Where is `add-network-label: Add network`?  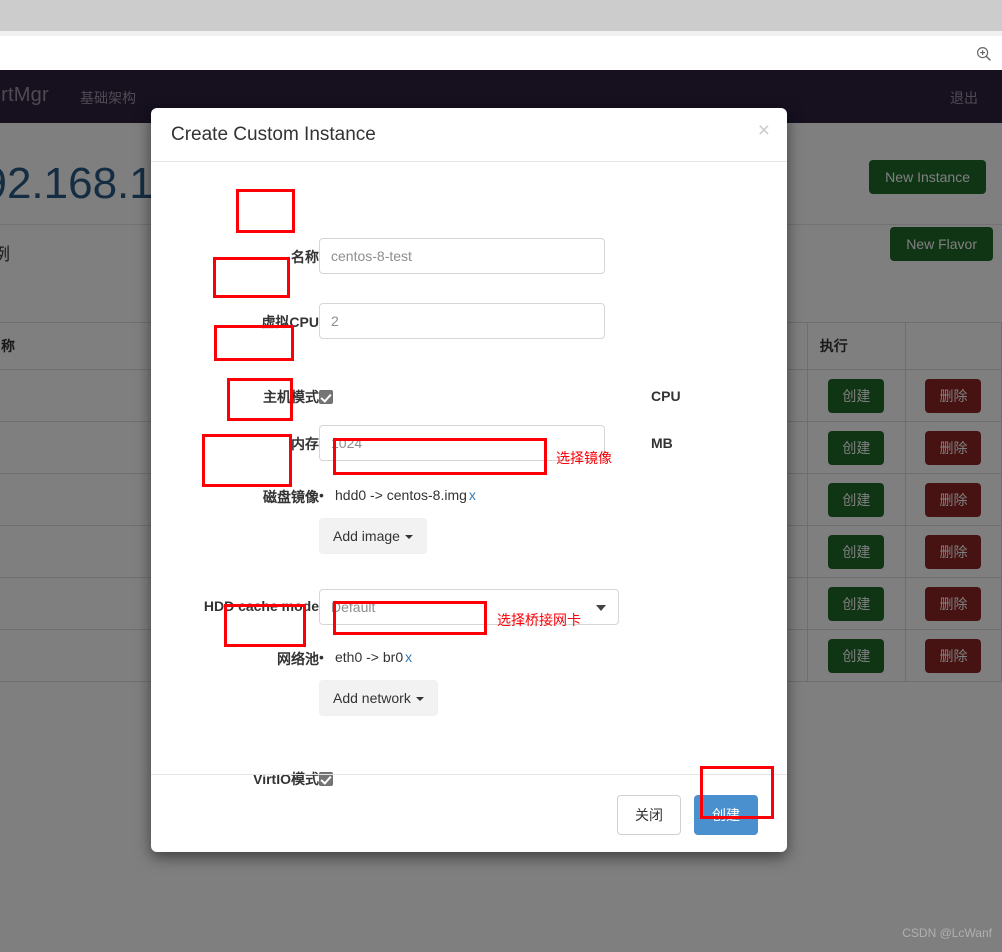
add-network-label: Add network is located at coordinates (372, 698).